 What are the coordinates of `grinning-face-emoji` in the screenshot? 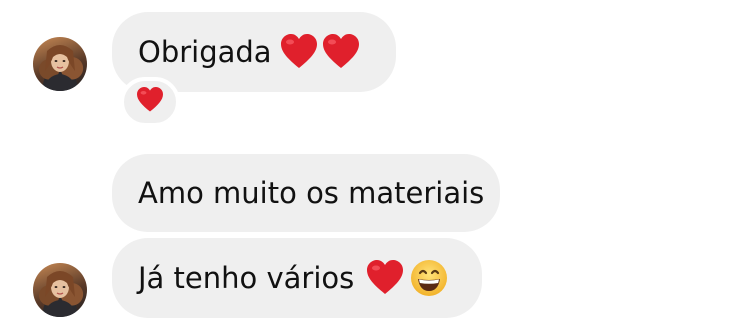 It's located at (429, 278).